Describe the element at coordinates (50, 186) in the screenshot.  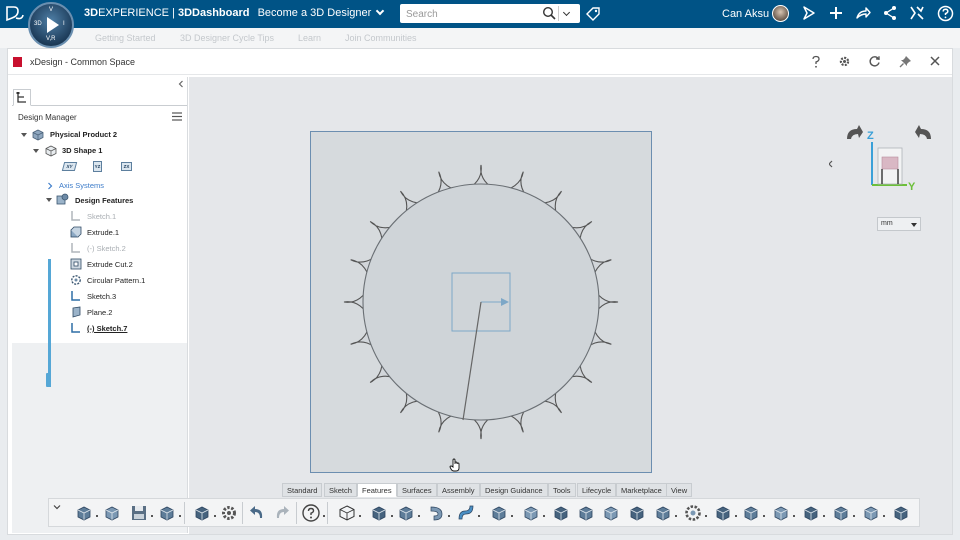
I see `chevron-right-icon` at that location.